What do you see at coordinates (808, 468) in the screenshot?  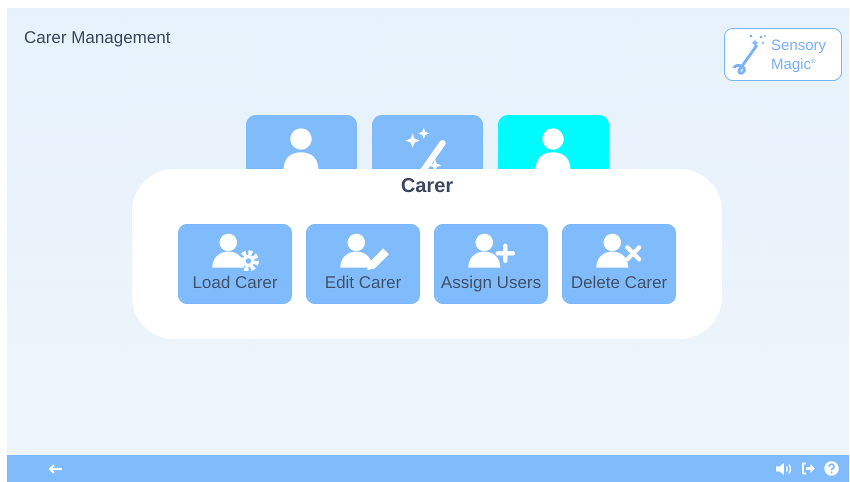 I see `logout-icon` at bounding box center [808, 468].